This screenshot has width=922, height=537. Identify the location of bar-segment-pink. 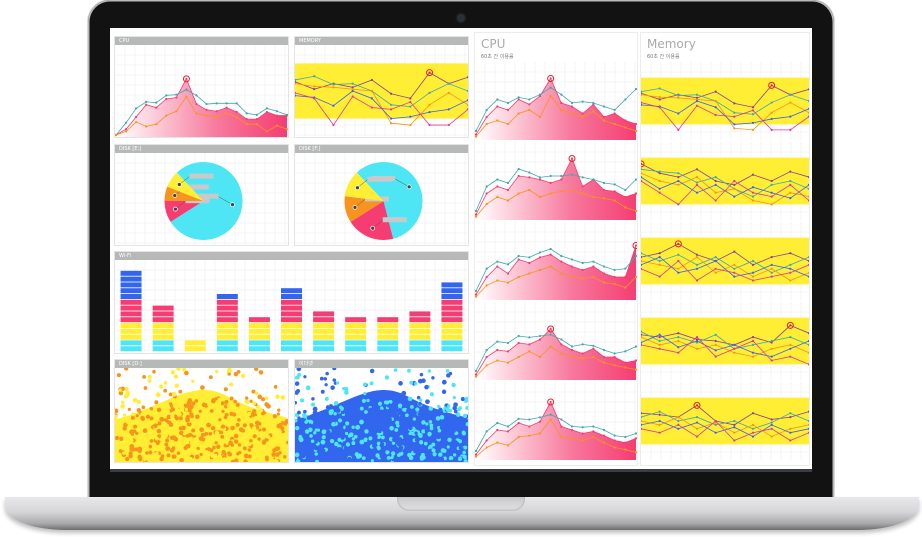
(324, 314).